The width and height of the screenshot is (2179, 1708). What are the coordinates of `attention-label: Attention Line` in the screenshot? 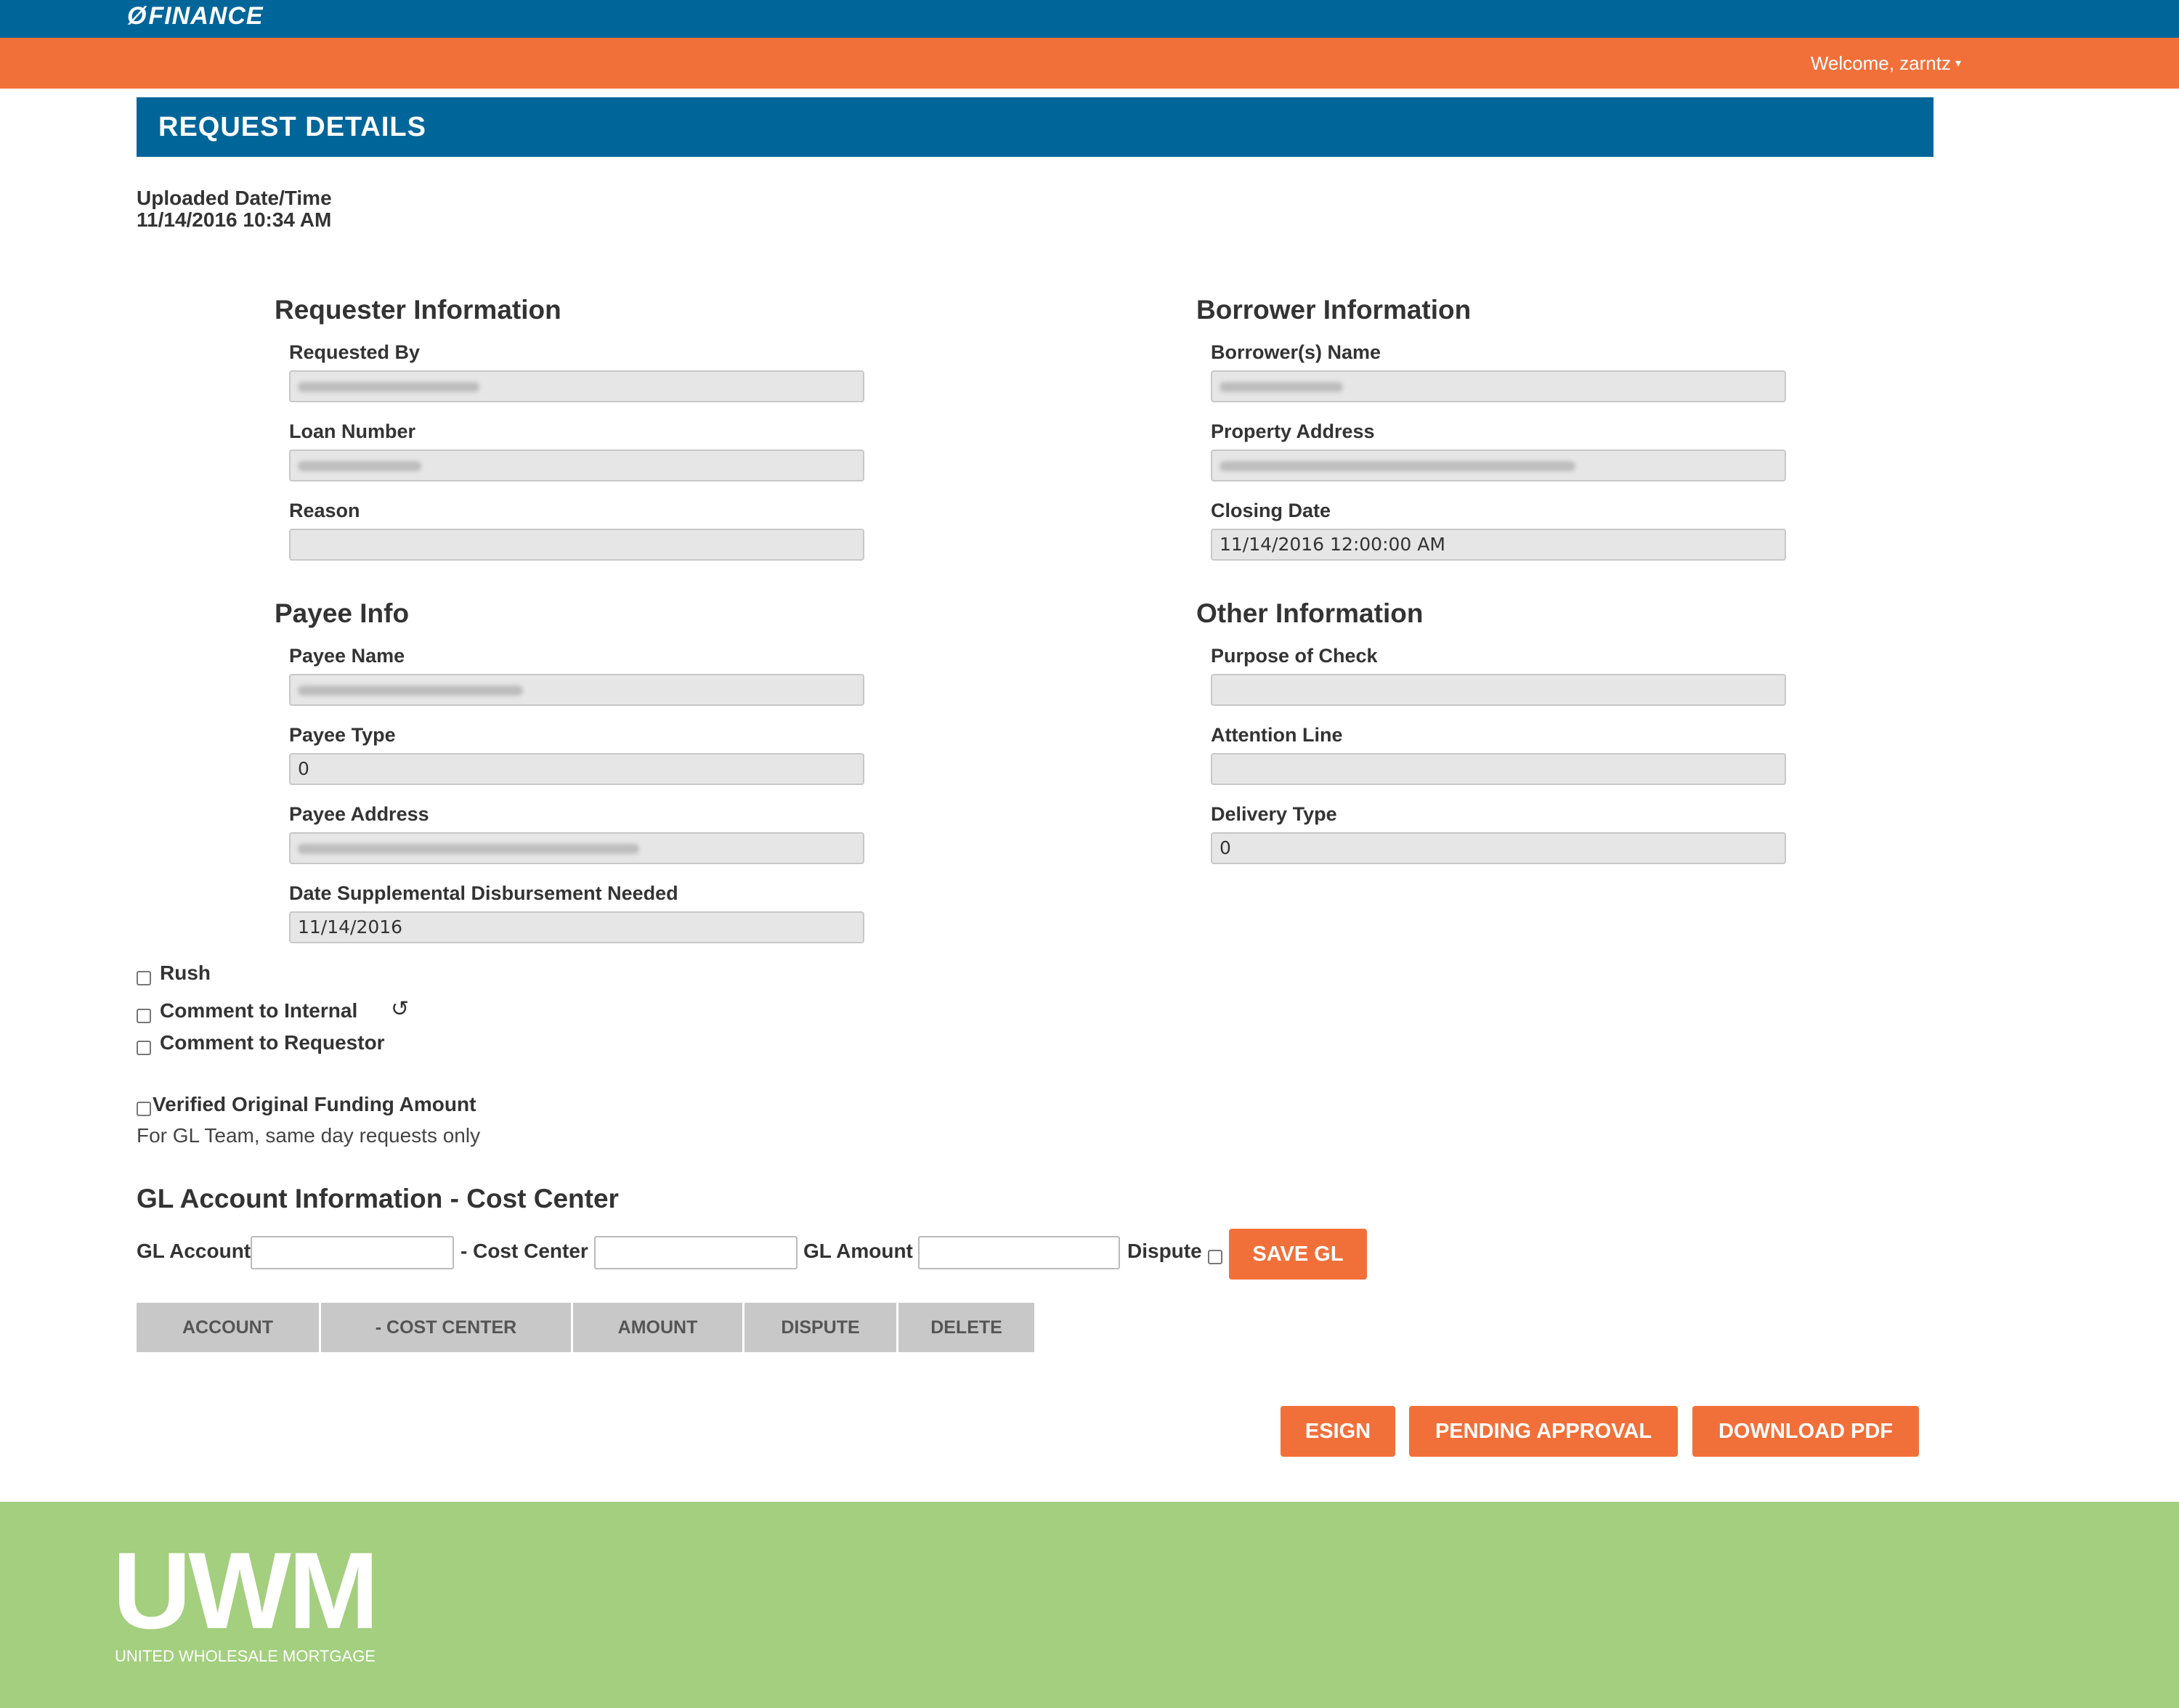 It's located at (1277, 735).